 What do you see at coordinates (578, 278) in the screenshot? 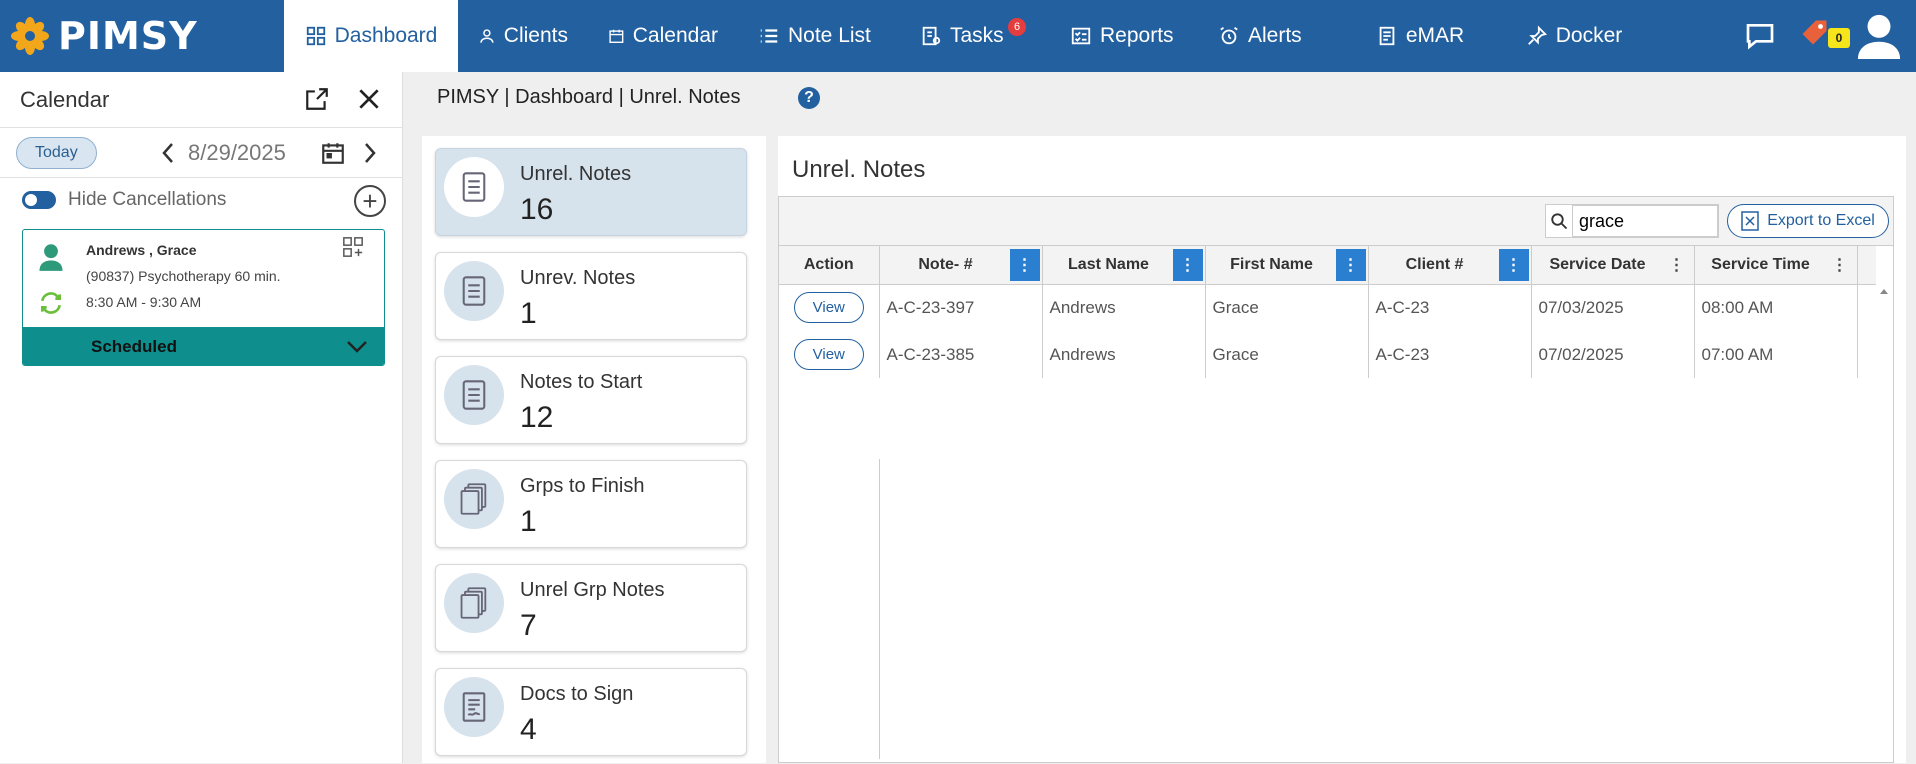
I see `tile-label: Unrev. Notes` at bounding box center [578, 278].